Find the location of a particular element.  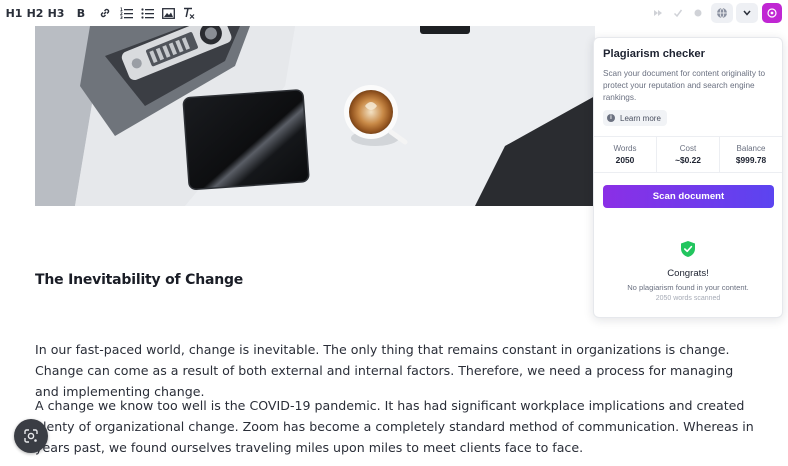

lens-icon is located at coordinates (31, 436).